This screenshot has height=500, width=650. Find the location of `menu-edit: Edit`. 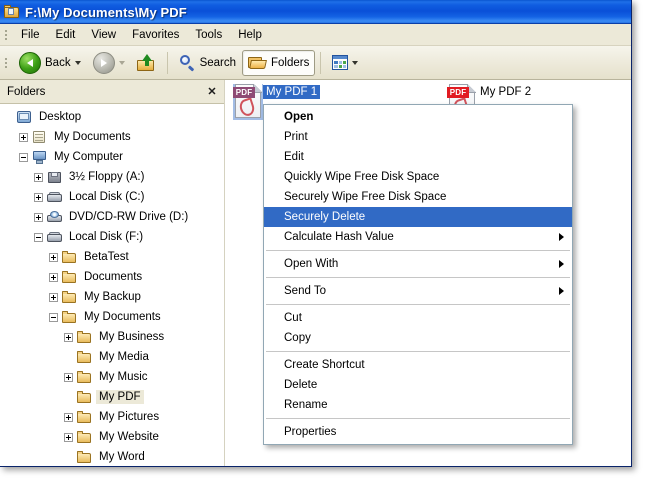

menu-edit: Edit is located at coordinates (66, 35).